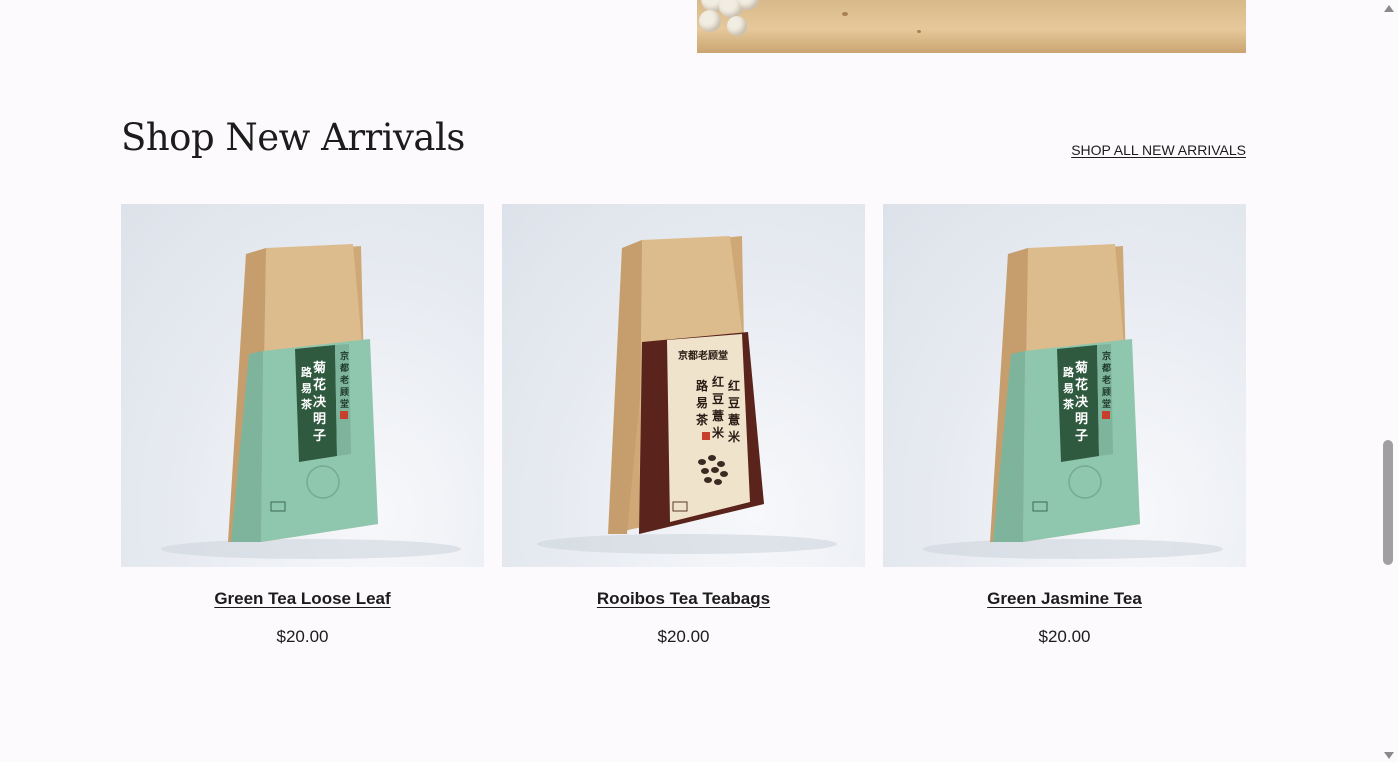 The image size is (1398, 762). Describe the element at coordinates (687, 395) in the screenshot. I see `tea-bag-rooibos-image: 京都老顾堂 红豆薏米 红豆薏米 路易茶` at that location.